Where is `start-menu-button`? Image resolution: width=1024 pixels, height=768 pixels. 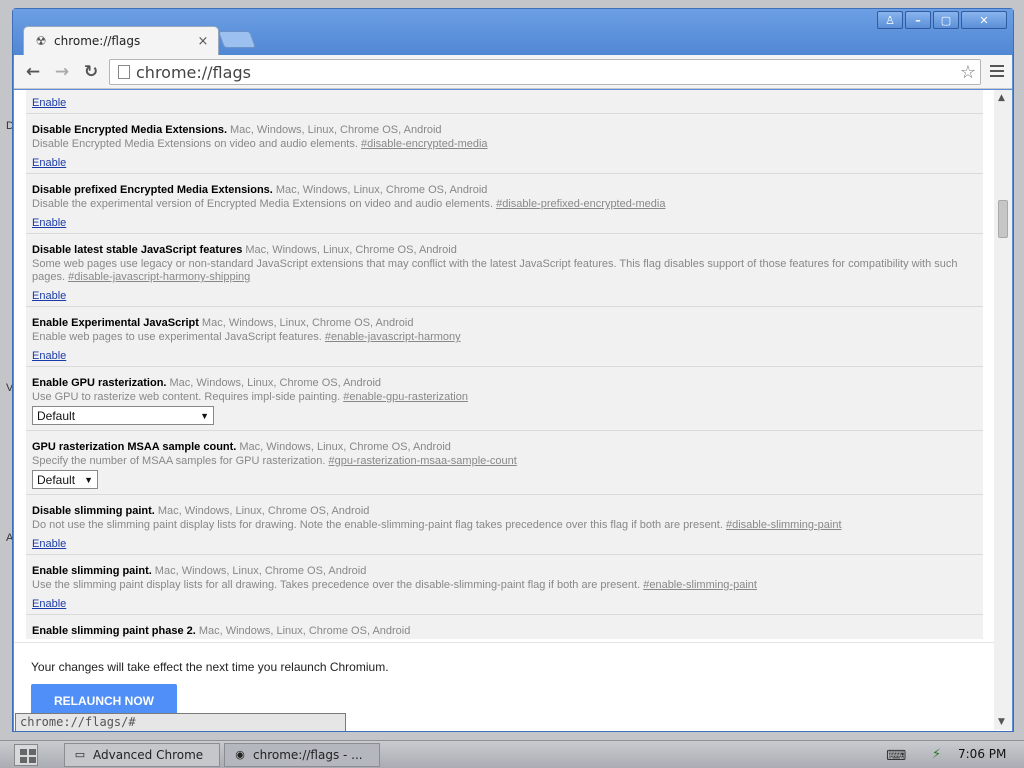 start-menu-button is located at coordinates (26, 755).